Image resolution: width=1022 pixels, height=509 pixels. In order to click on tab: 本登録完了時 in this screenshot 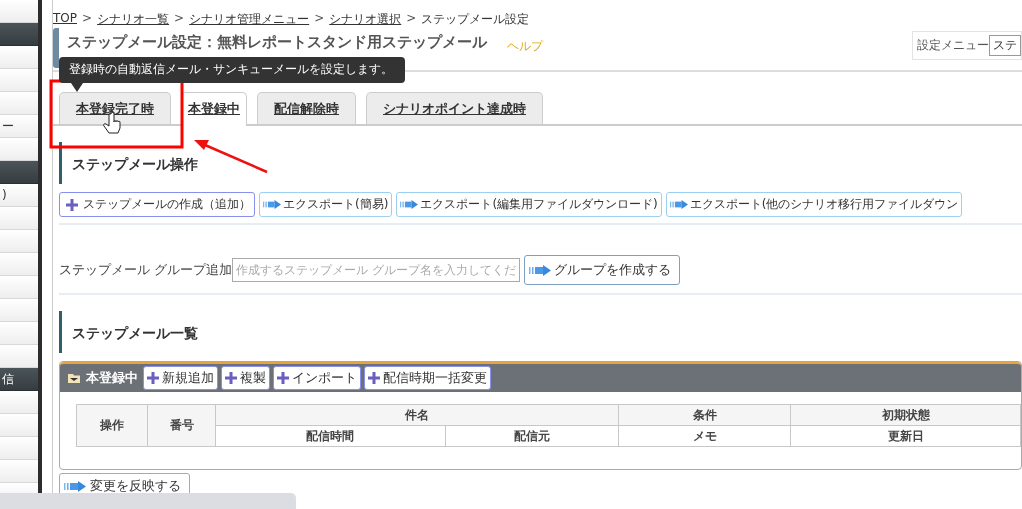, I will do `click(115, 108)`.